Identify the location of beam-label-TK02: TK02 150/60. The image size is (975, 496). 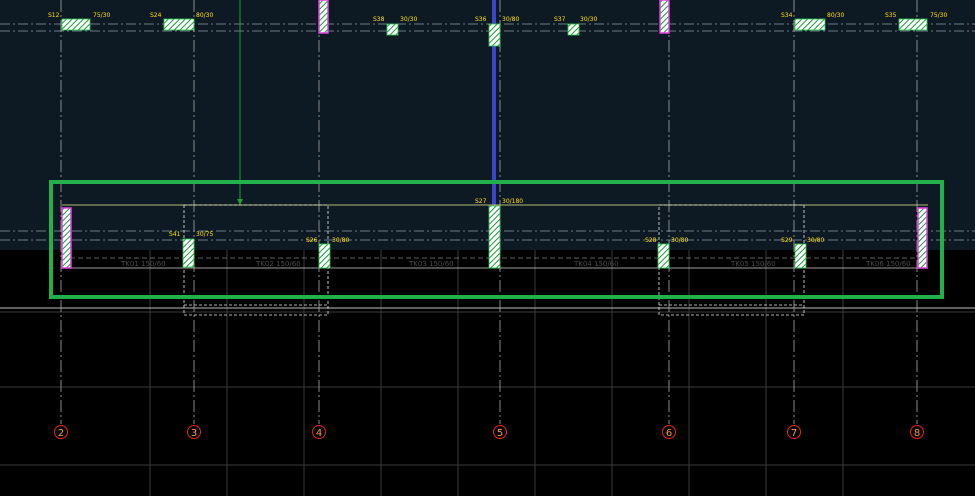
(278, 264).